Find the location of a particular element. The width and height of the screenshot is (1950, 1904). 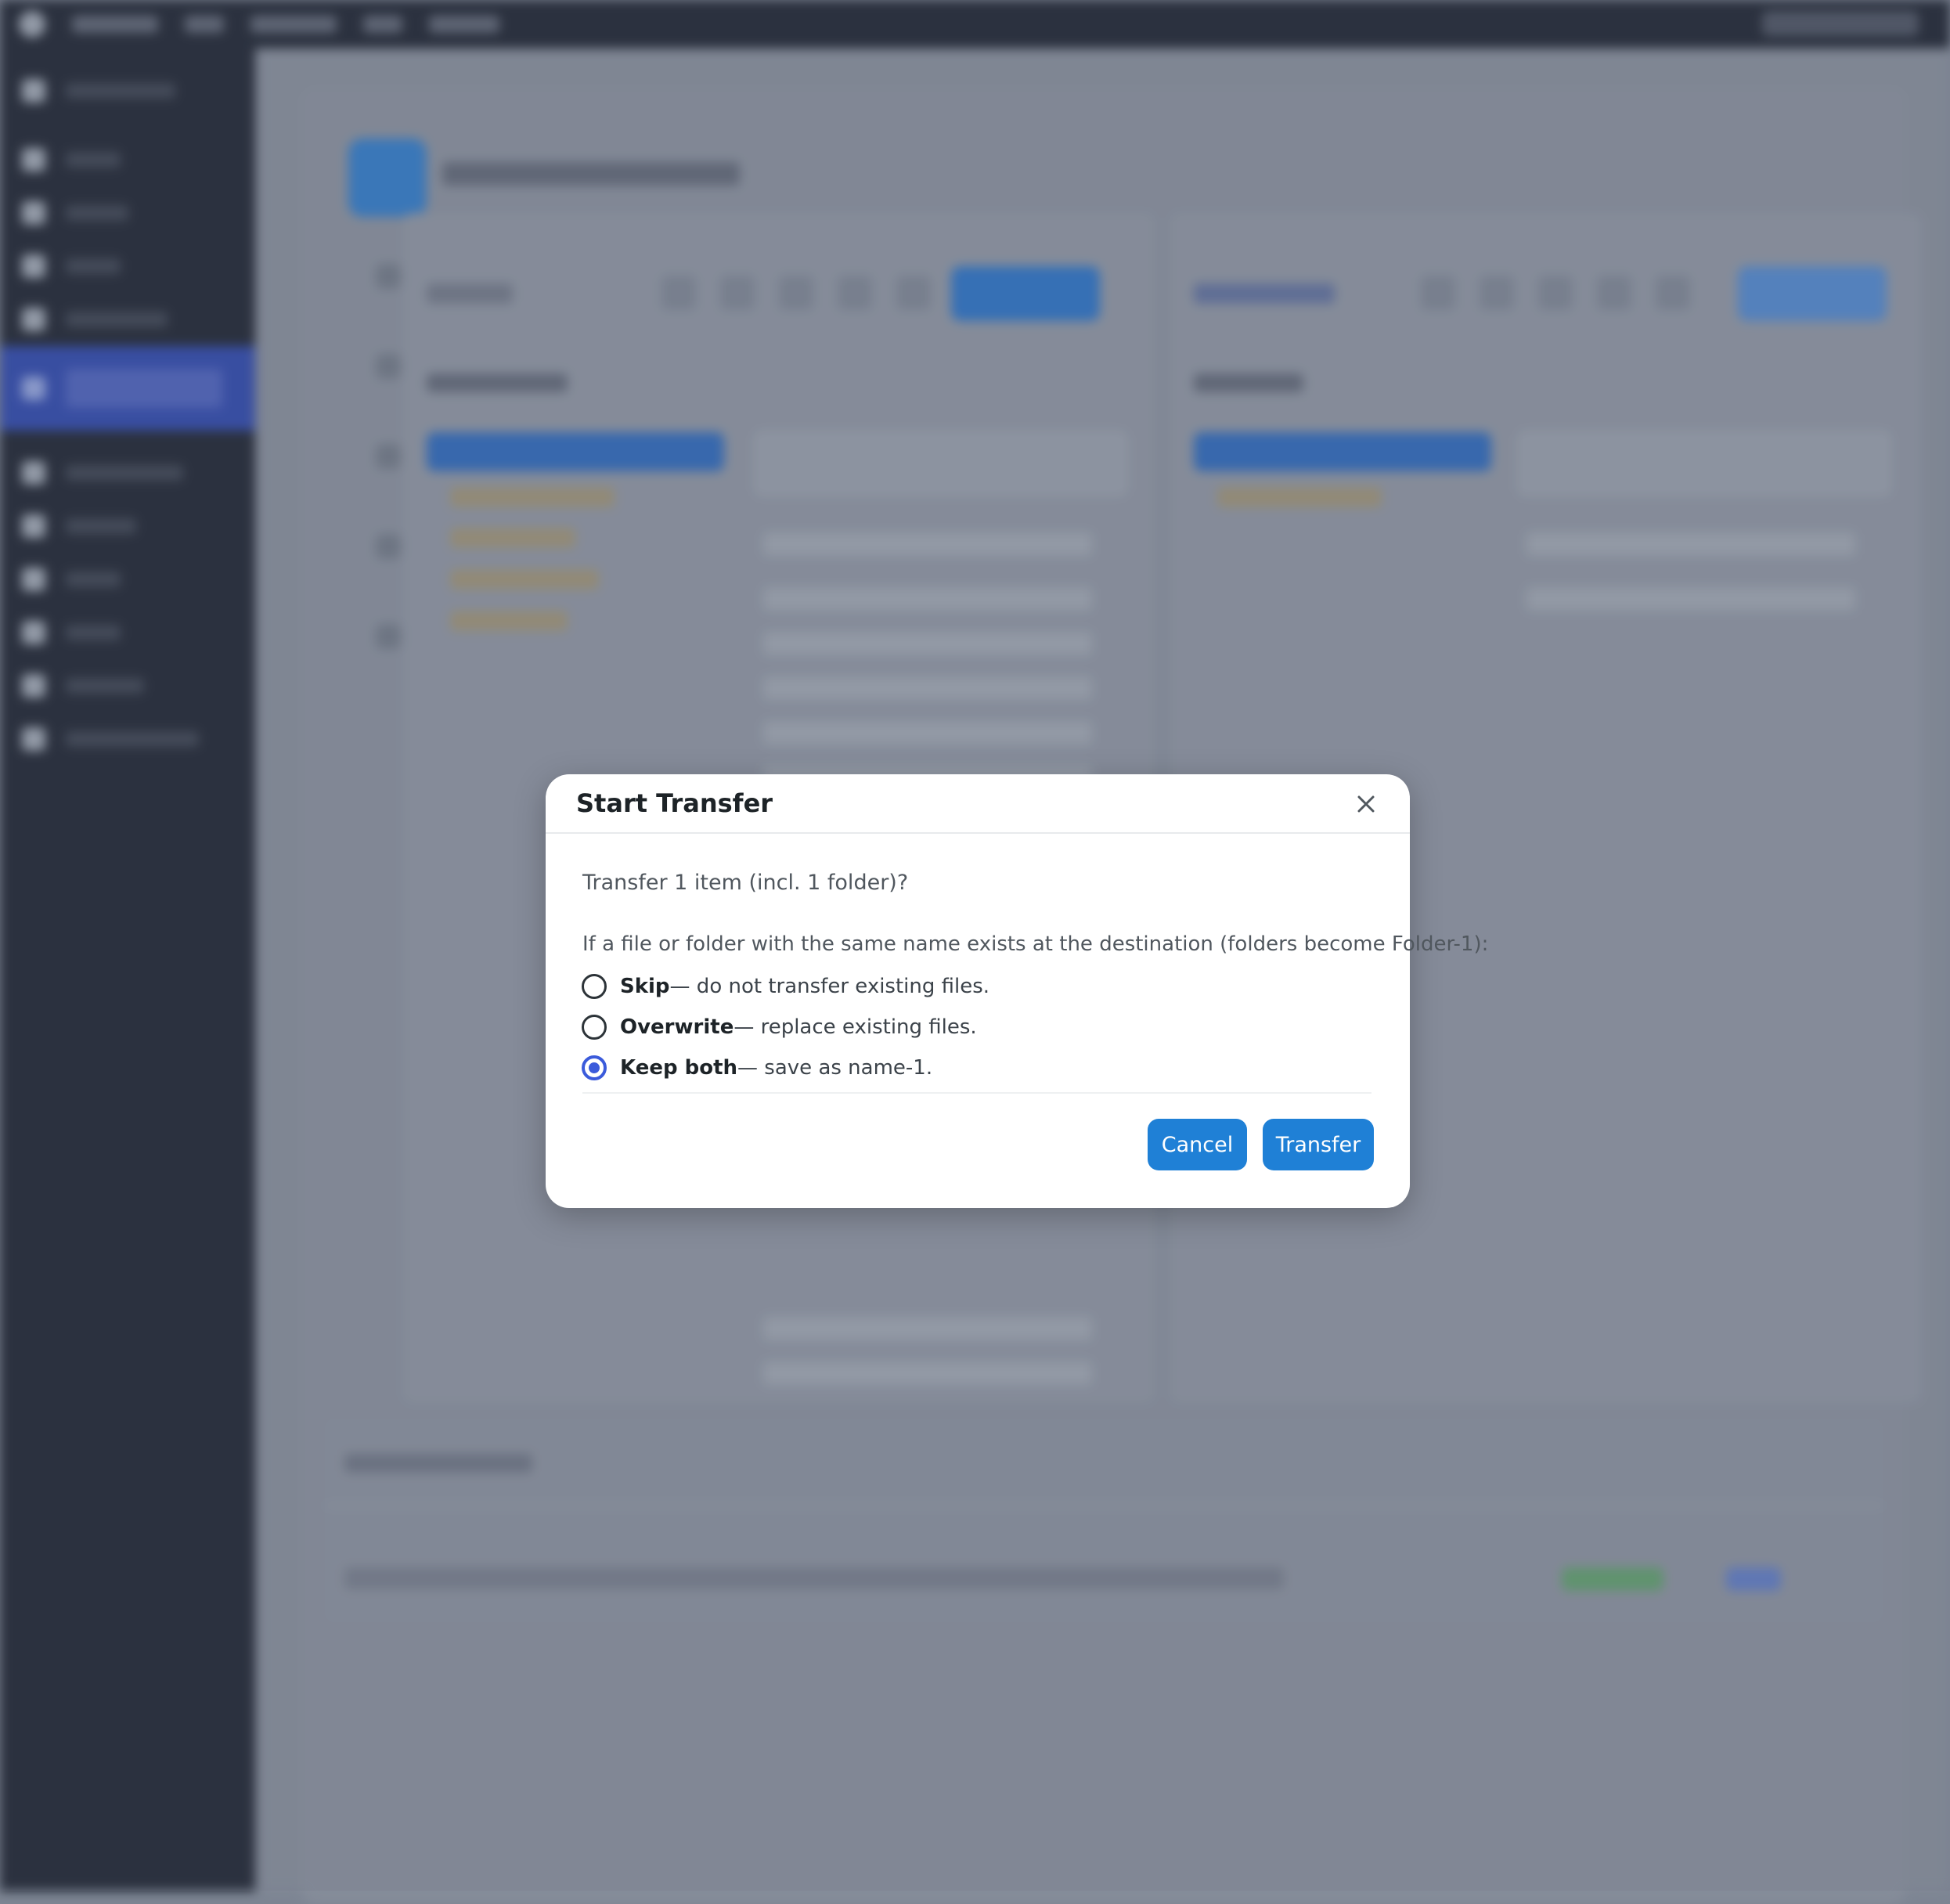

close-icon is located at coordinates (1366, 804).